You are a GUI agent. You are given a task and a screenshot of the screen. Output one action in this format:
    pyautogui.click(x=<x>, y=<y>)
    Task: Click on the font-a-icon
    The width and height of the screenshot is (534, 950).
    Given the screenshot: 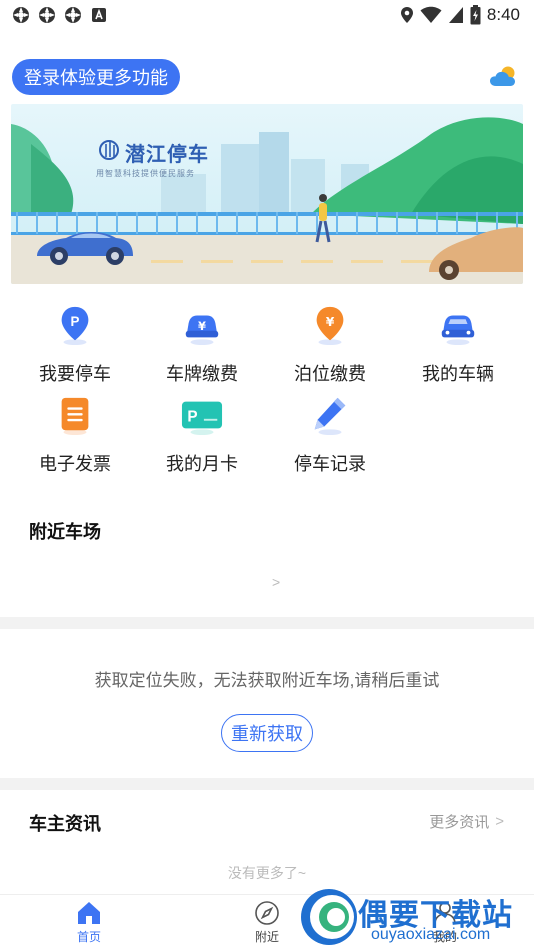 What is the action you would take?
    pyautogui.click(x=99, y=15)
    